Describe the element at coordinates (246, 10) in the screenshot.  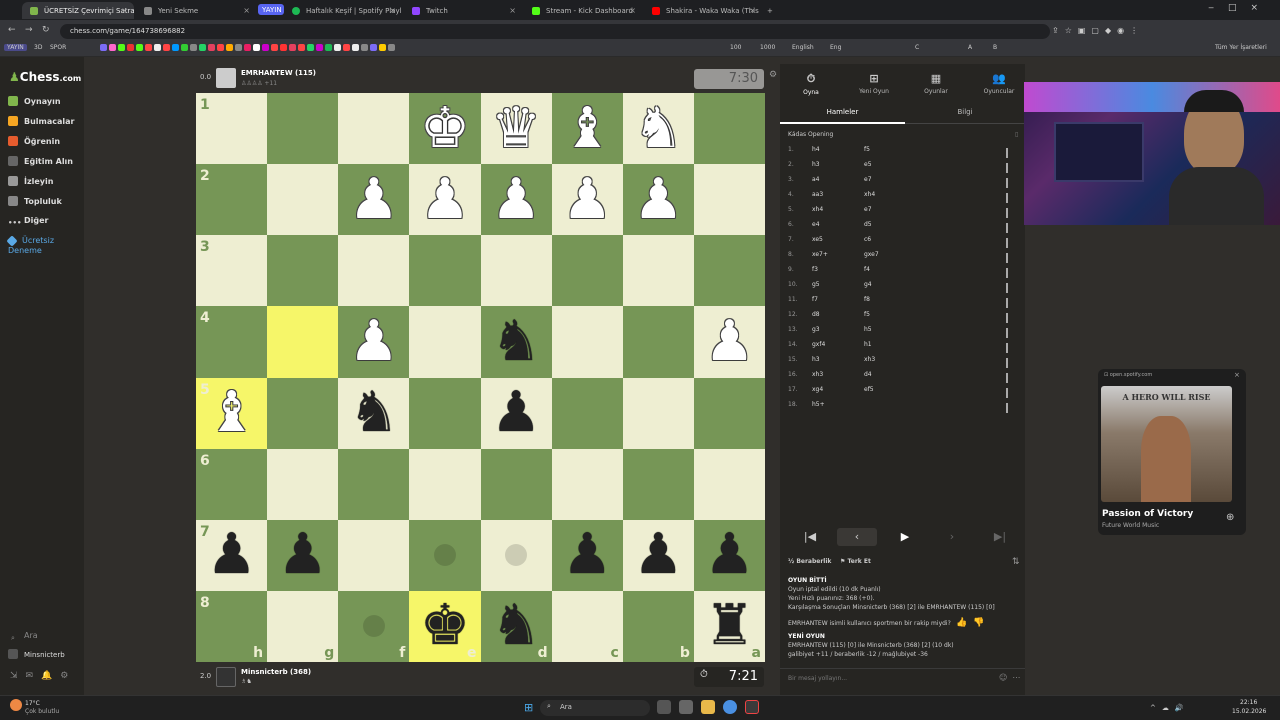
I see `close-icon: ×` at that location.